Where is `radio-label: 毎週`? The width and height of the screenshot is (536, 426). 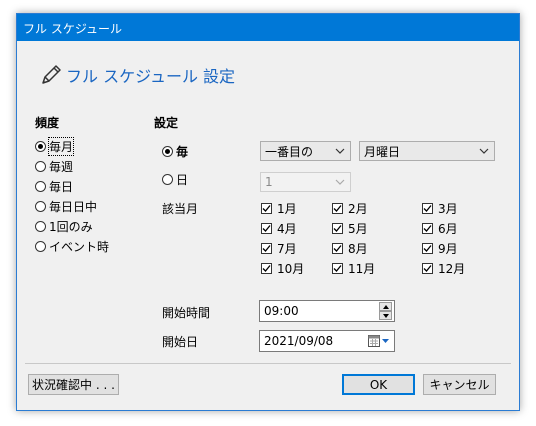 radio-label: 毎週 is located at coordinates (61, 166).